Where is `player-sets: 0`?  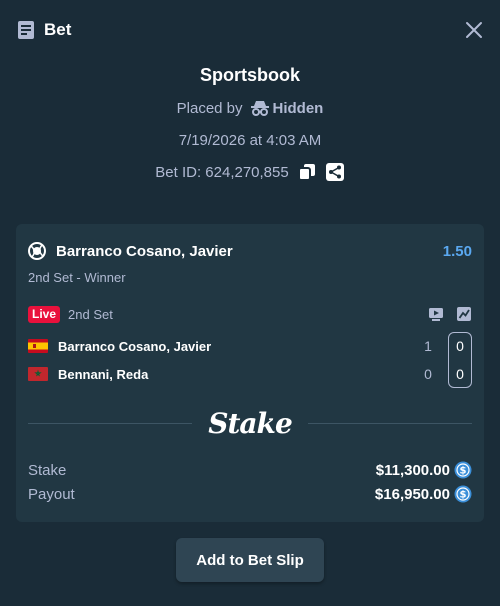
player-sets: 0 is located at coordinates (428, 374).